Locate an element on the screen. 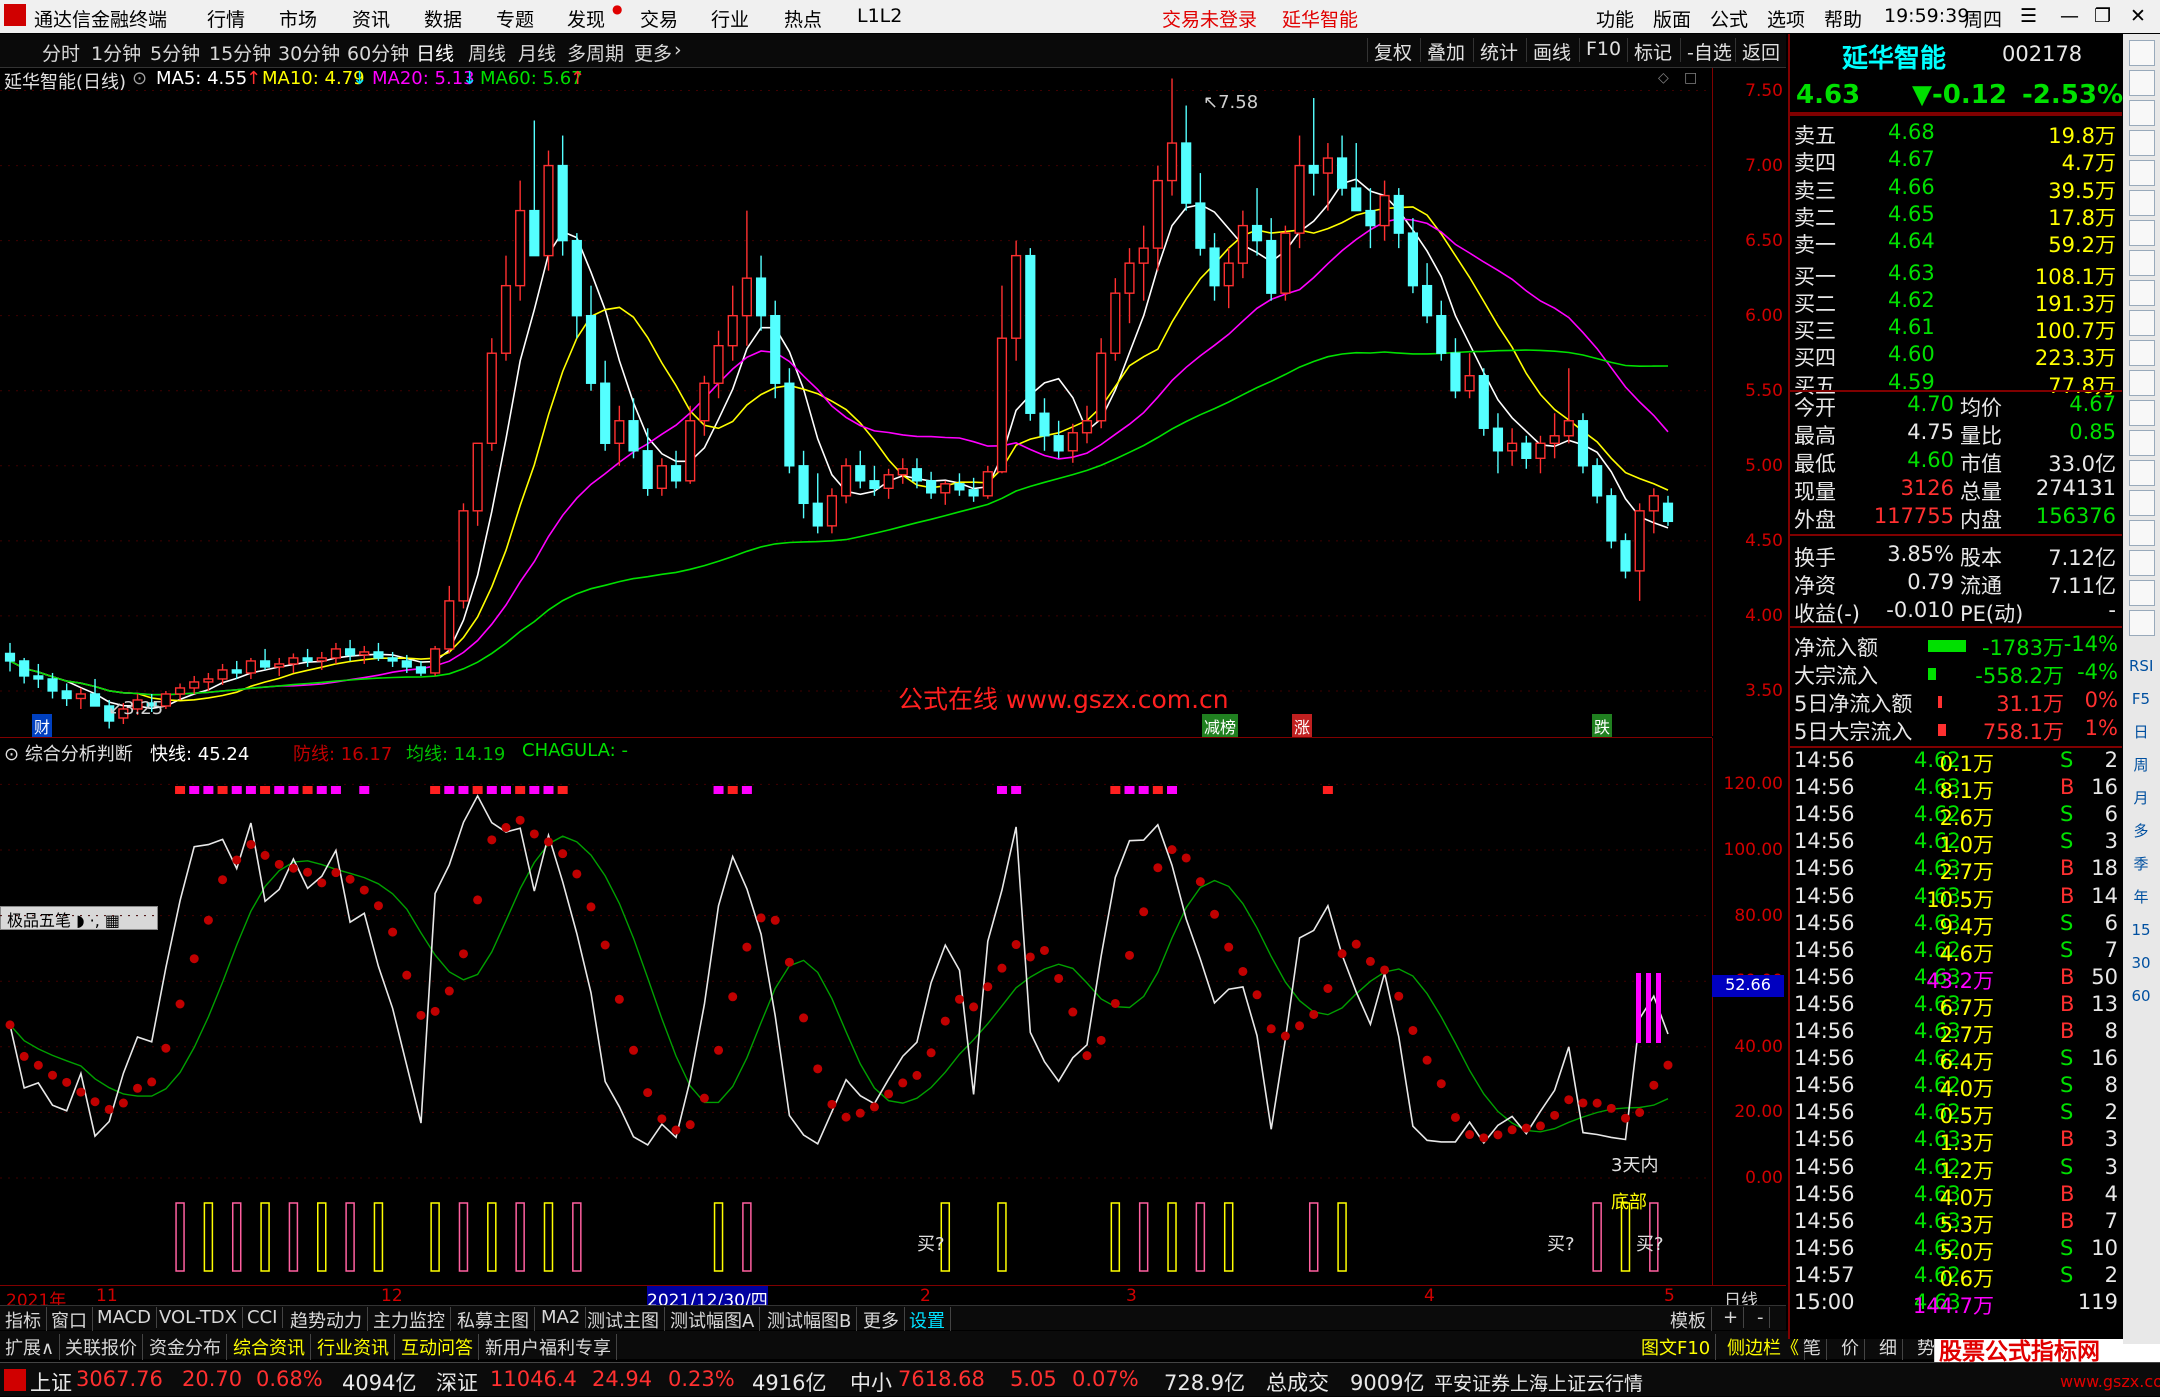  tab-hangyezixun: 行业资讯 is located at coordinates (353, 1347).